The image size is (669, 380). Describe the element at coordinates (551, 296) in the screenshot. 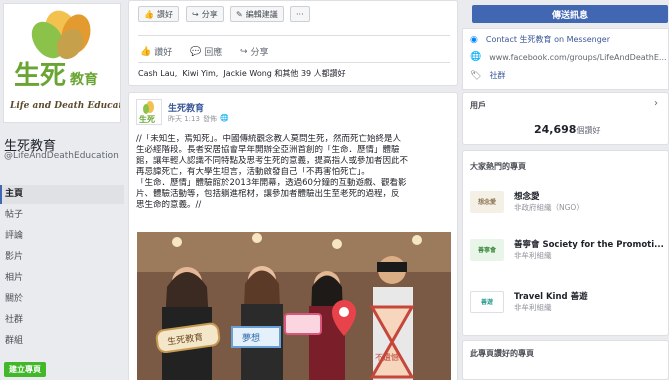

I see `page-name-link: Travel Kind 善遊` at that location.